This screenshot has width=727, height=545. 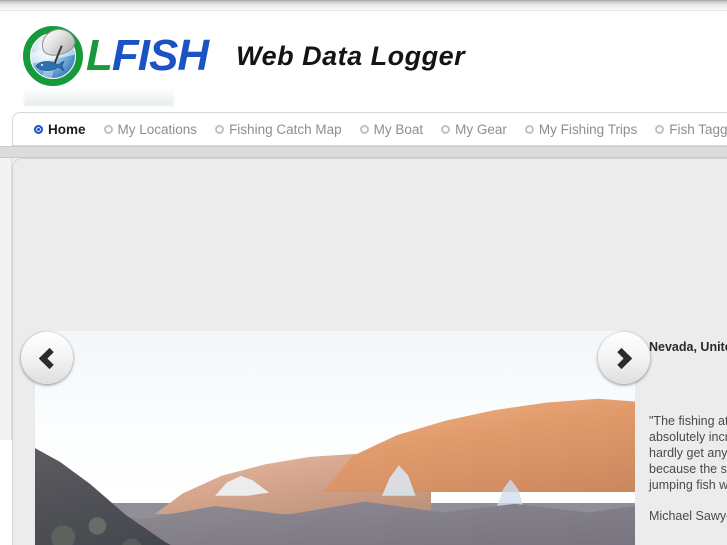 I want to click on nav-item-label: Fishing Catch Map, so click(x=285, y=129).